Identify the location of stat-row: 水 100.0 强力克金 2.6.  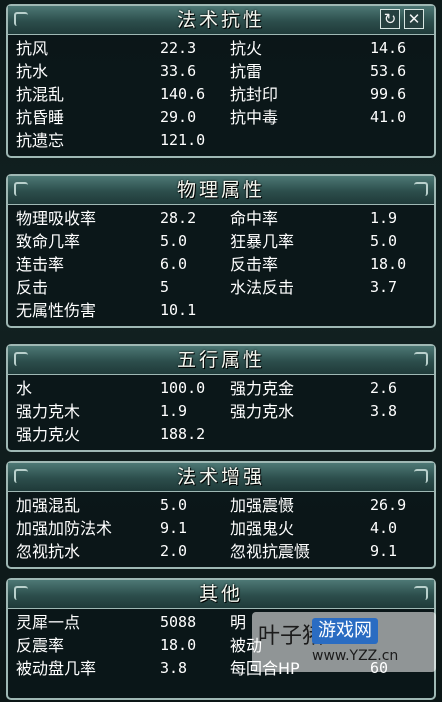
(221, 388).